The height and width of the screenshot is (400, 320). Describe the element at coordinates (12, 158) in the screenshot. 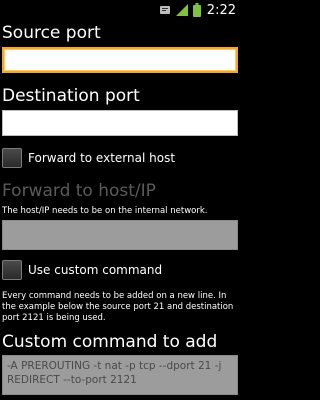

I see `forward-external-checkbox` at that location.